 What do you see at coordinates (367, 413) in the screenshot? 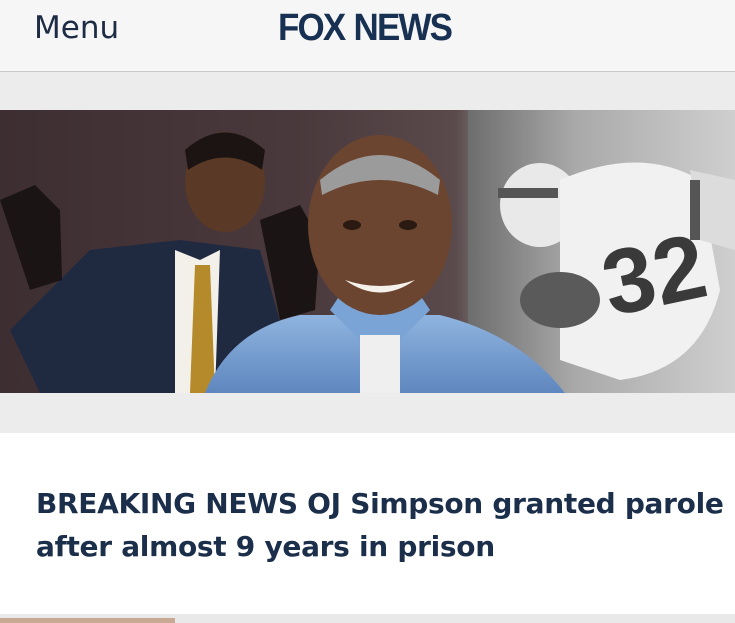
I see `image-bottom-spacer` at bounding box center [367, 413].